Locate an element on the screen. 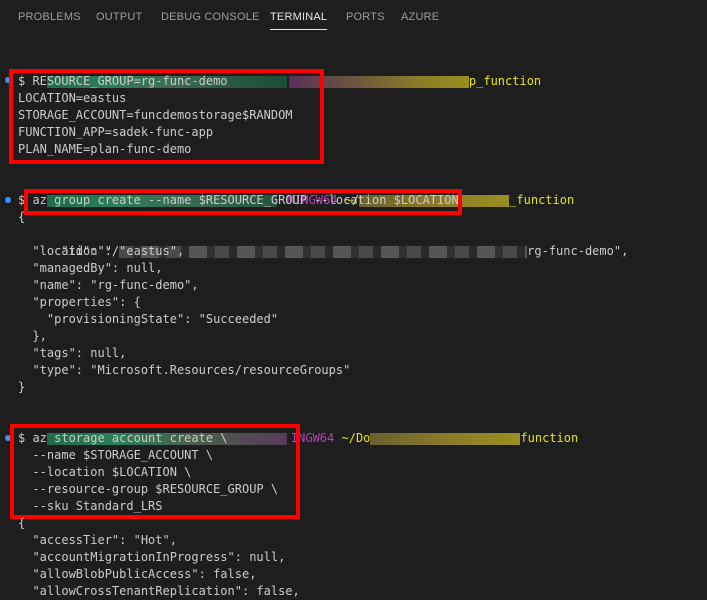 The width and height of the screenshot is (707, 600). redacted-block is located at coordinates (445, 438).